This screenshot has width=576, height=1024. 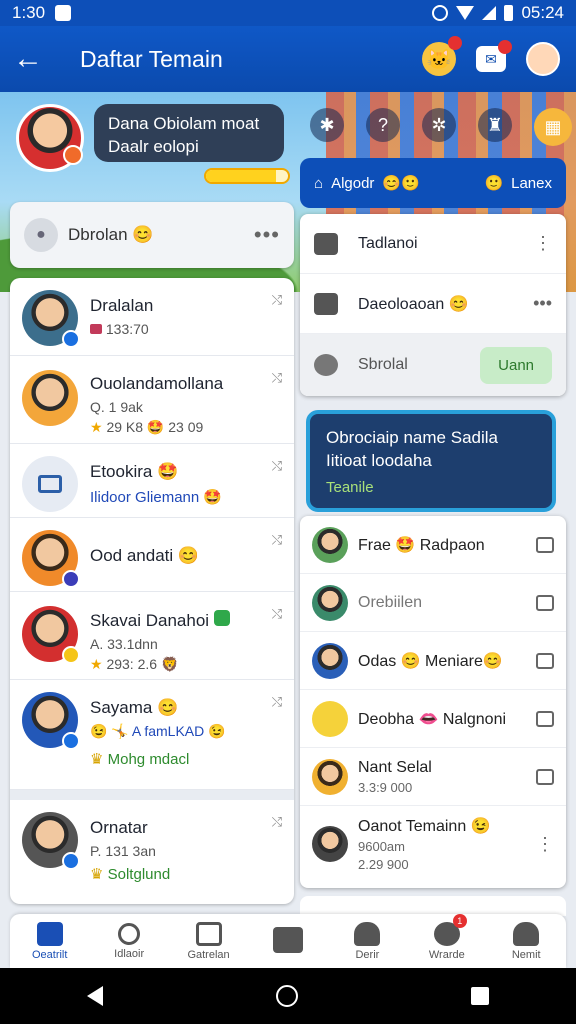 I want to click on chat-shortcut: ● Dbrolan 😊 •••, so click(x=152, y=235).